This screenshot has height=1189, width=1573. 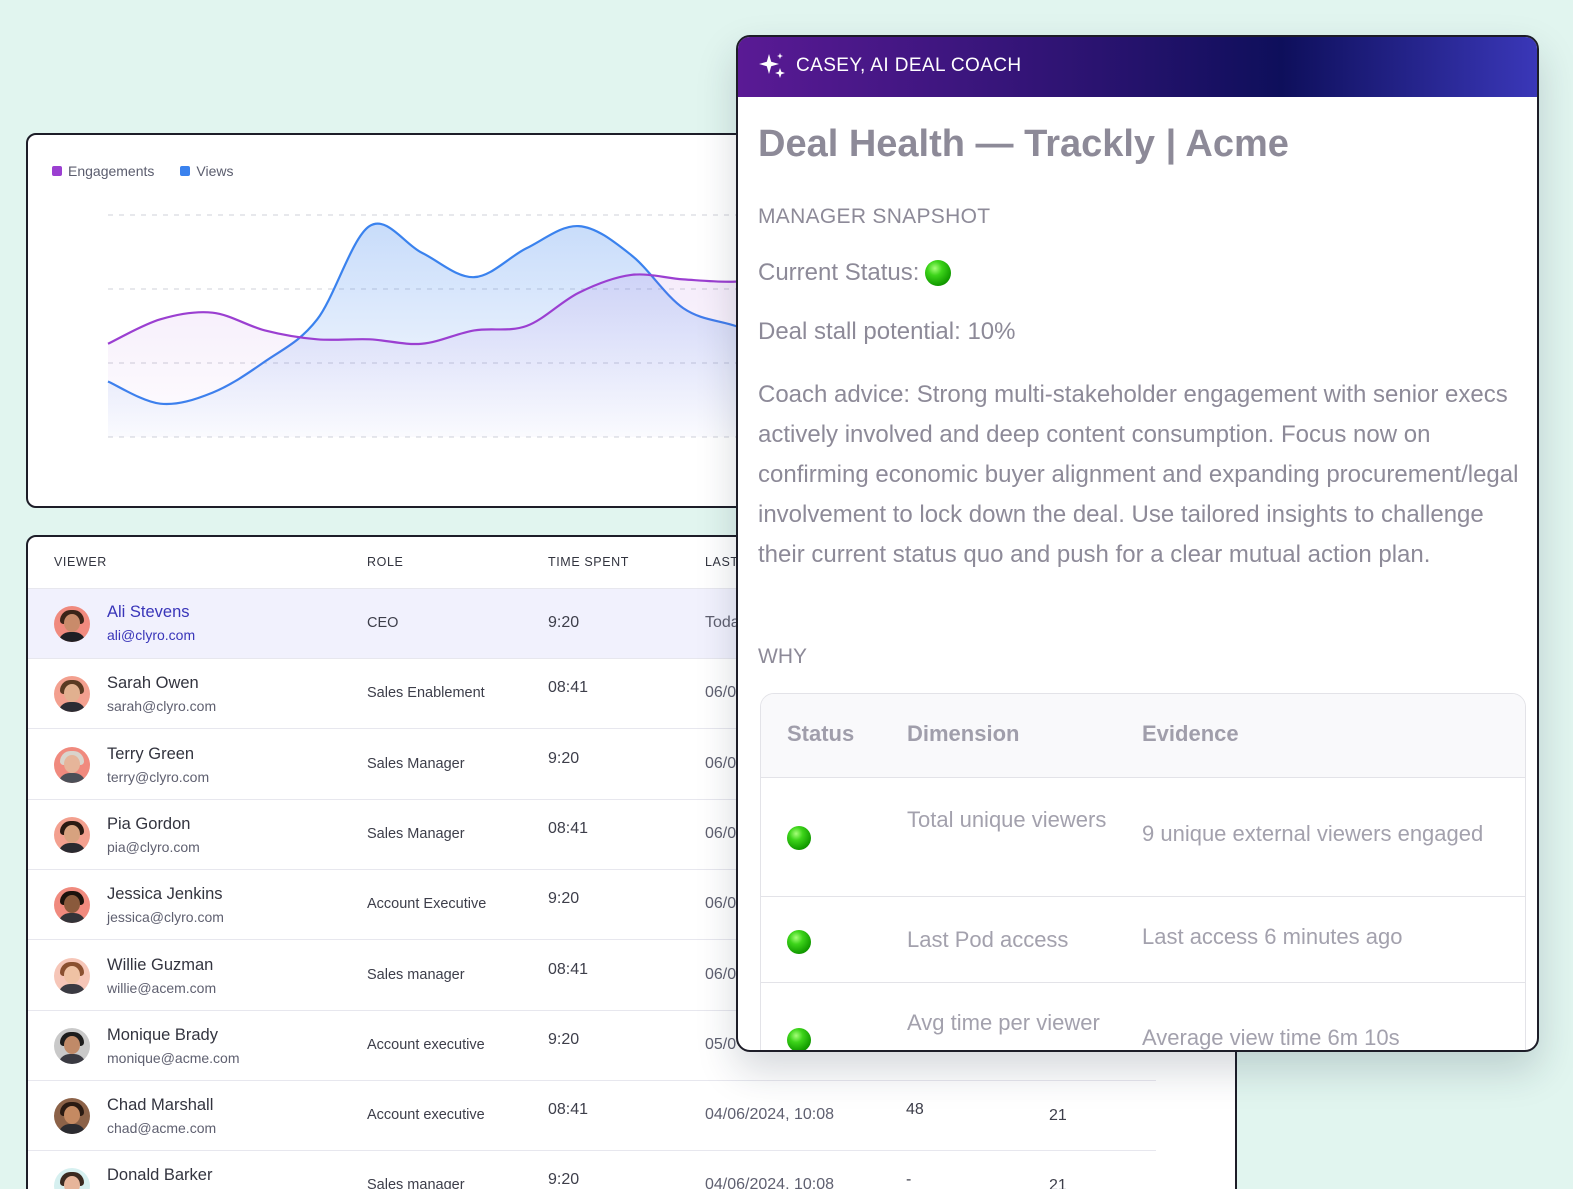 I want to click on current-status: Current Status:, so click(x=855, y=273).